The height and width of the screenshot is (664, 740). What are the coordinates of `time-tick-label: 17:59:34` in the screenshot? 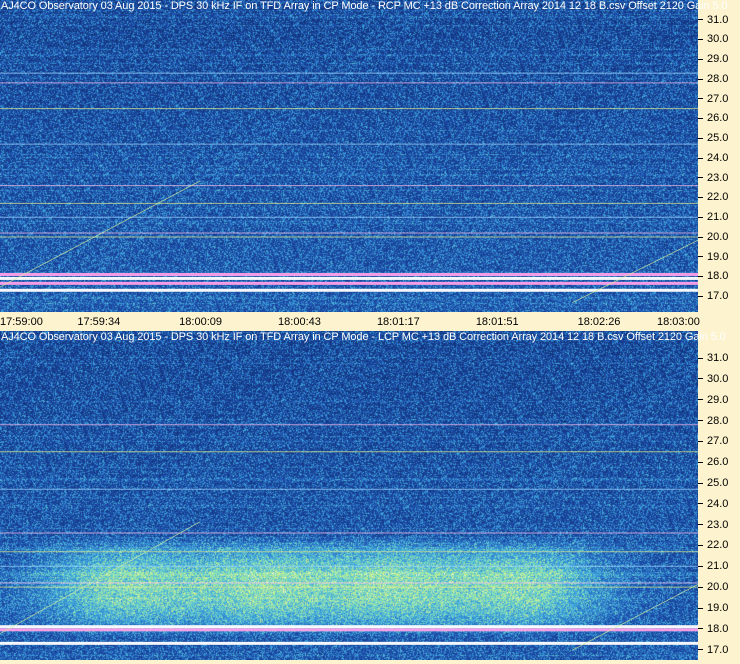 It's located at (99, 322).